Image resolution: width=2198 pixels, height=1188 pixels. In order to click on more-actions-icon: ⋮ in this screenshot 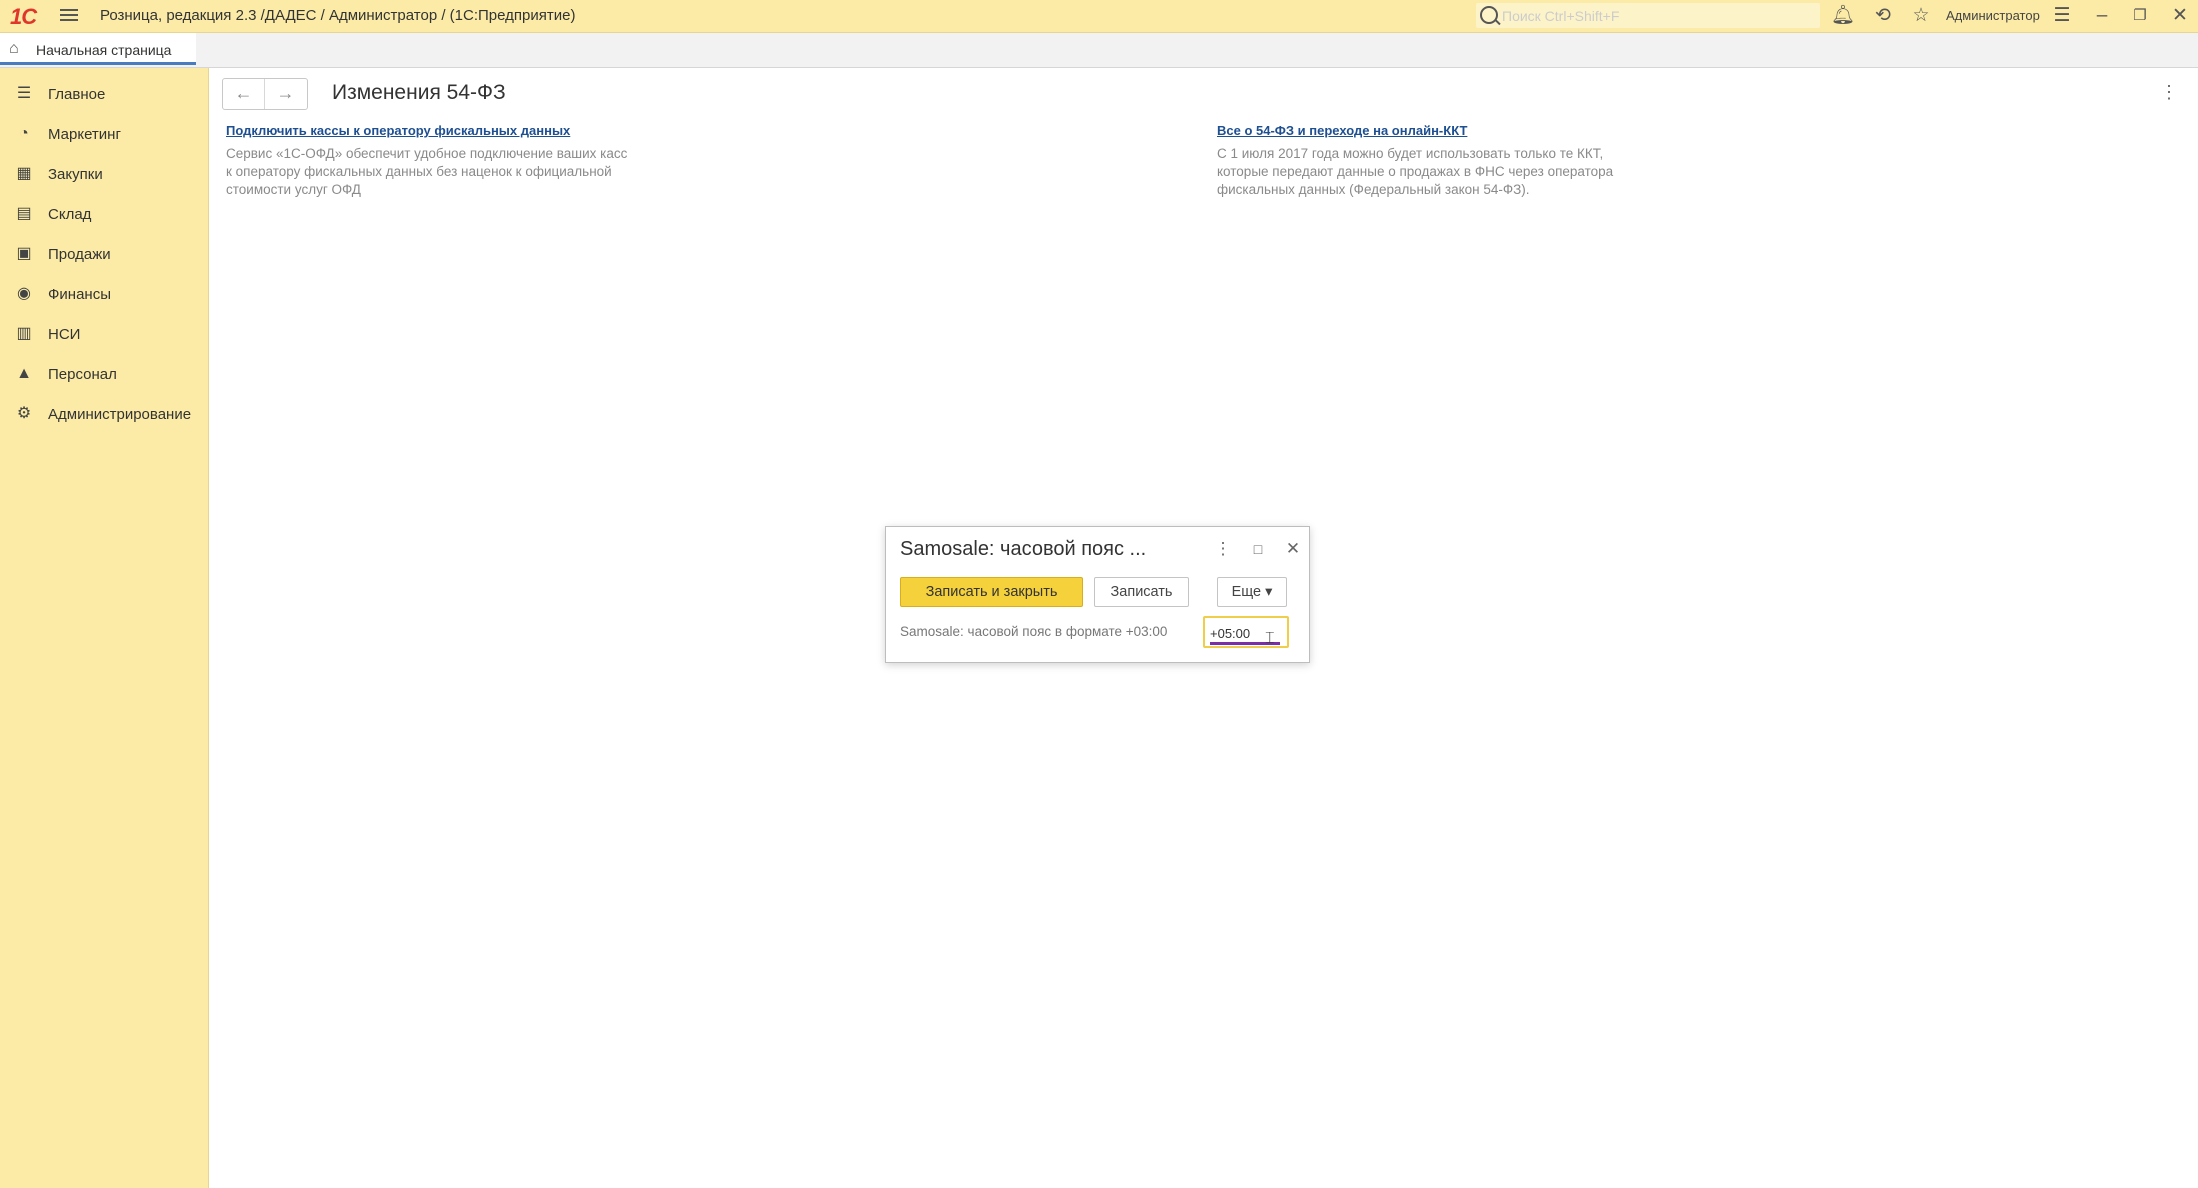, I will do `click(2169, 92)`.